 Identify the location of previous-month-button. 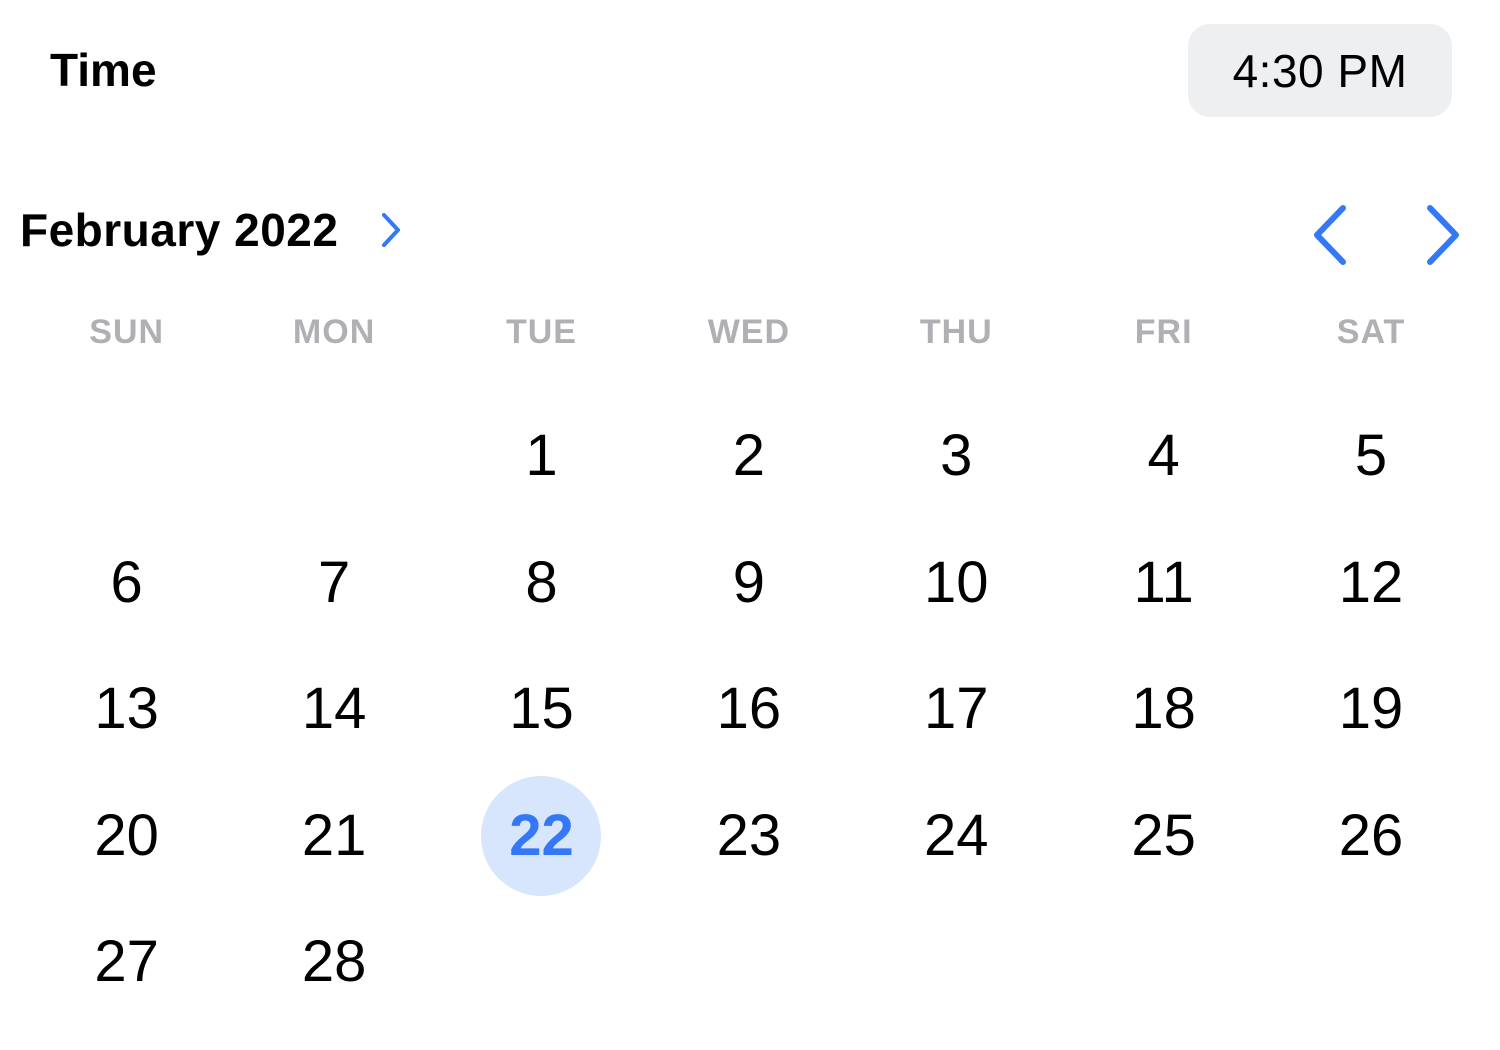
(1330, 237).